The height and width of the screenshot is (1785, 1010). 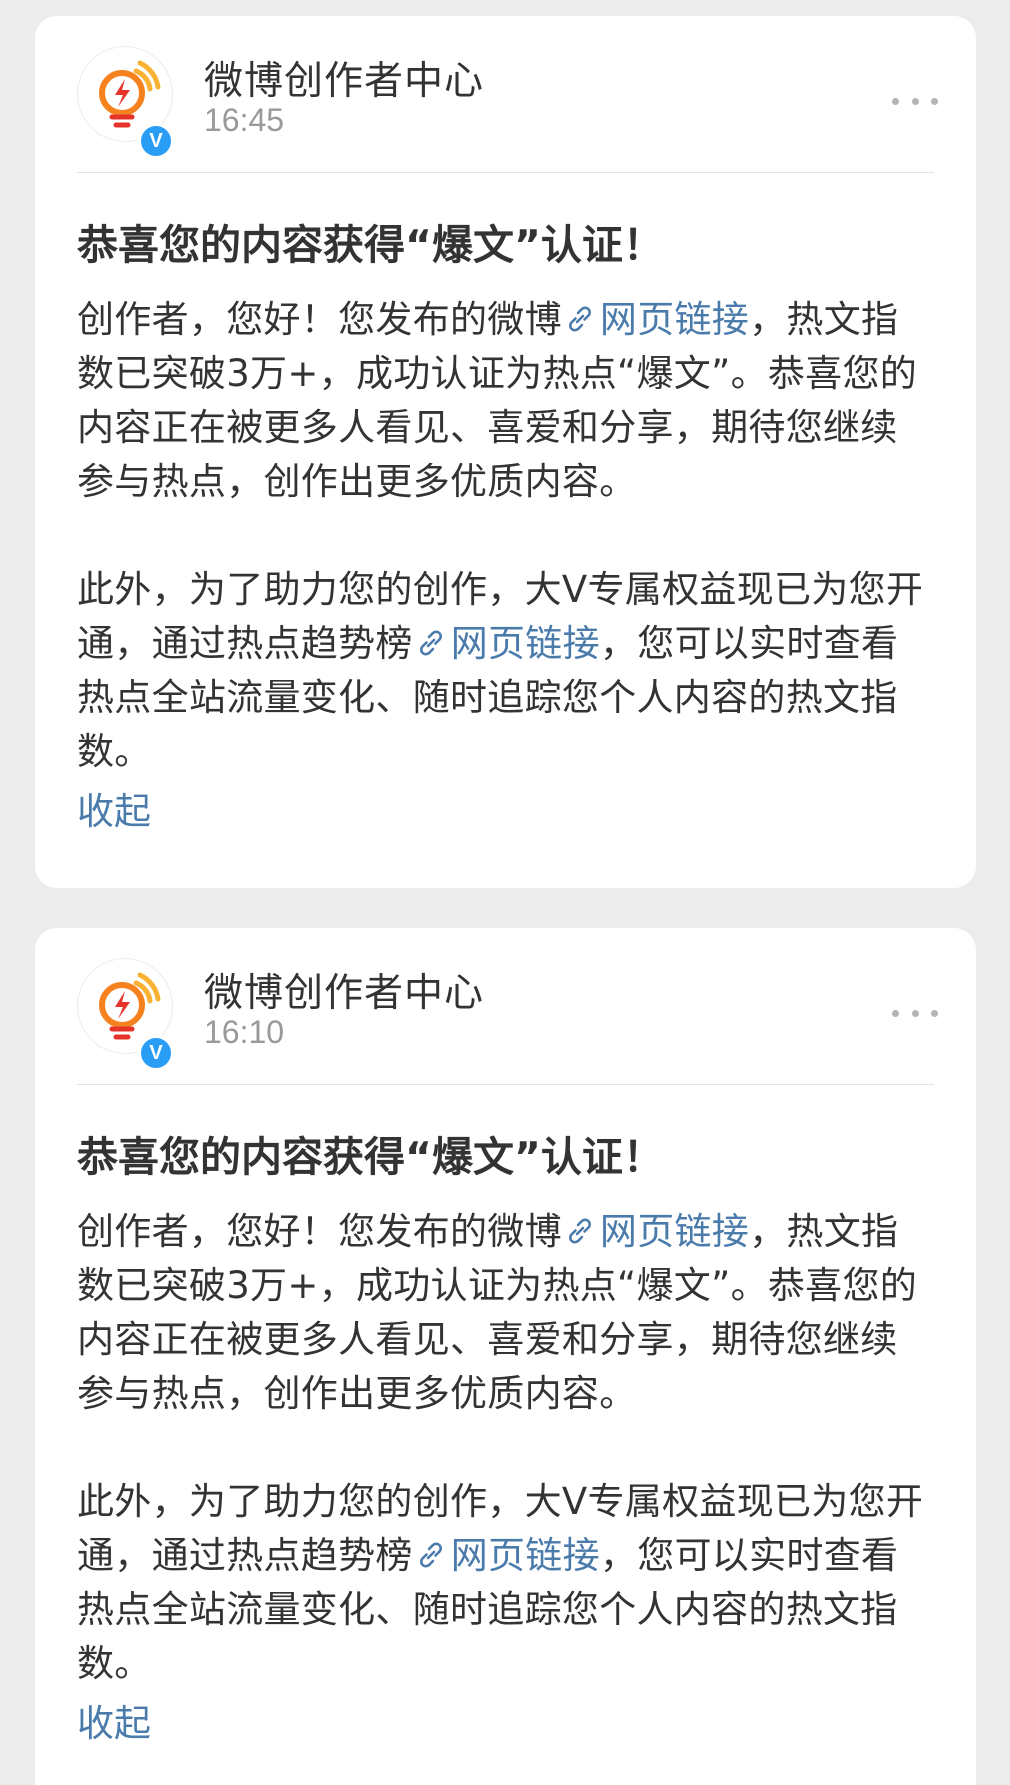 I want to click on card-header: V 微博创作者中心 16:10, so click(x=507, y=1006).